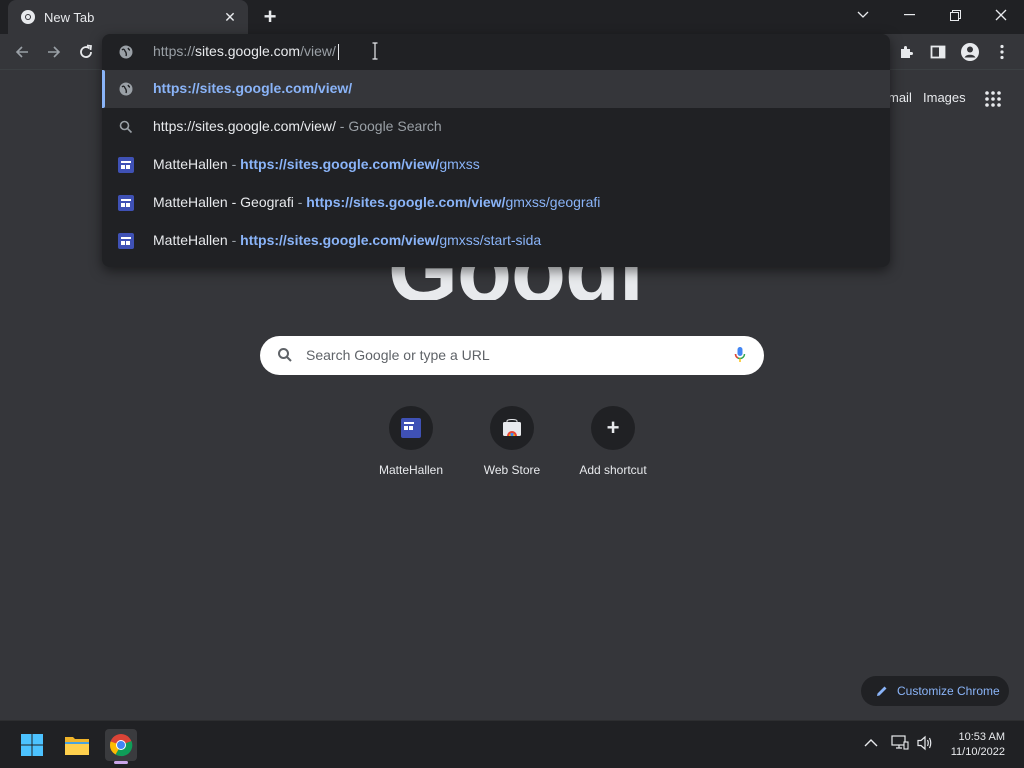 This screenshot has width=1024, height=768. What do you see at coordinates (230, 17) in the screenshot?
I see `close-tab-icon: ✕` at bounding box center [230, 17].